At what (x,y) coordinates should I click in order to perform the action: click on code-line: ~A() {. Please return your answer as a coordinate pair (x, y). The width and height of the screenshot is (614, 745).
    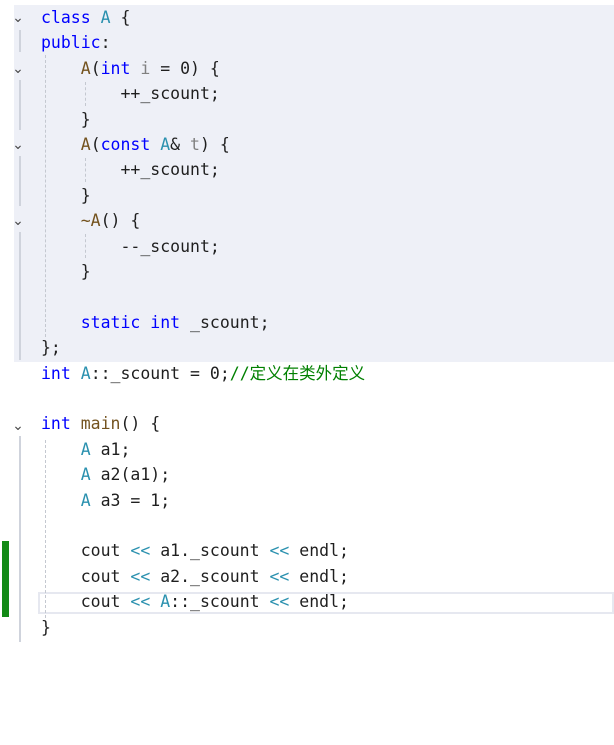
    Looking at the image, I should click on (91, 220).